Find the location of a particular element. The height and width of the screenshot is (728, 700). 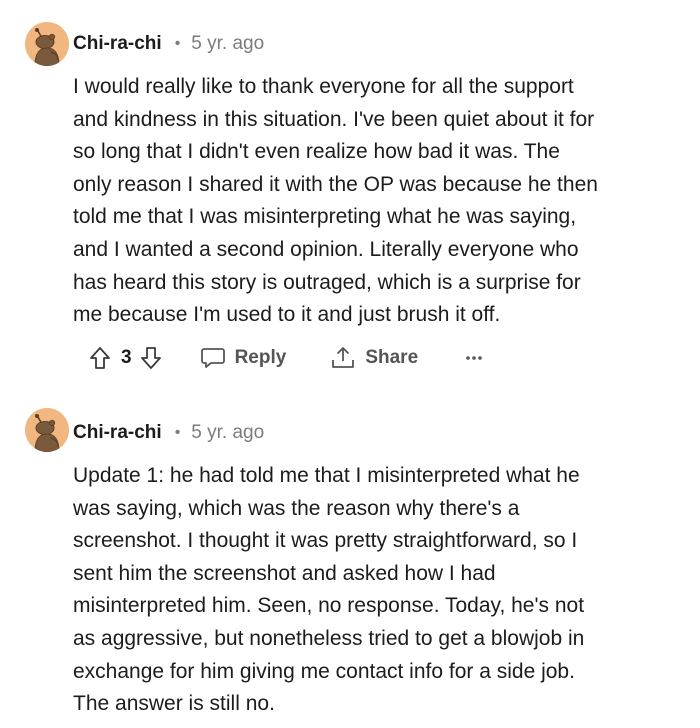

comment-action-bar: 3 Reply Share is located at coordinates (286, 358).